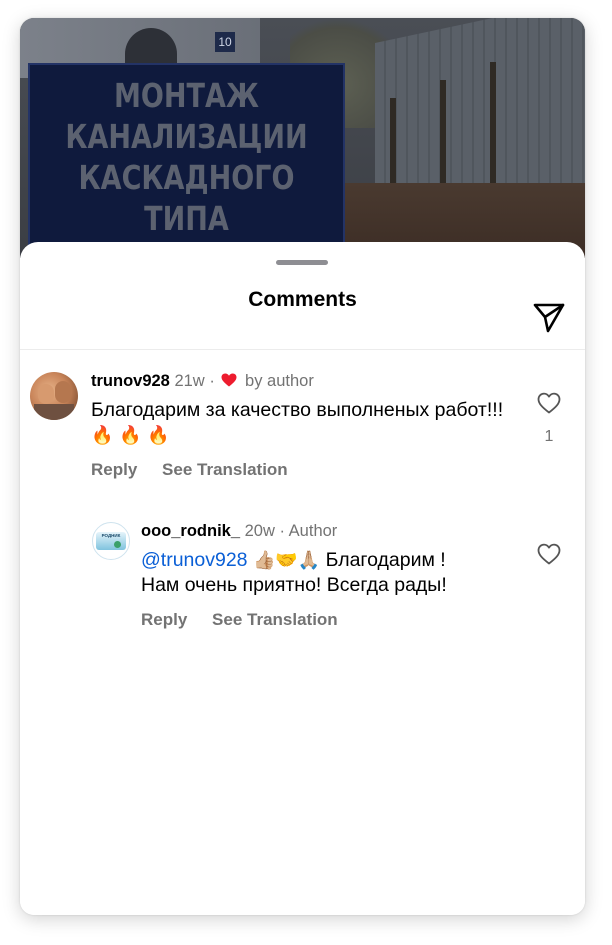  Describe the element at coordinates (186, 157) in the screenshot. I see `video-title: МОНТАЖ КАНАЛИЗАЦИИ КАСКАДНОГО ТИПА` at that location.